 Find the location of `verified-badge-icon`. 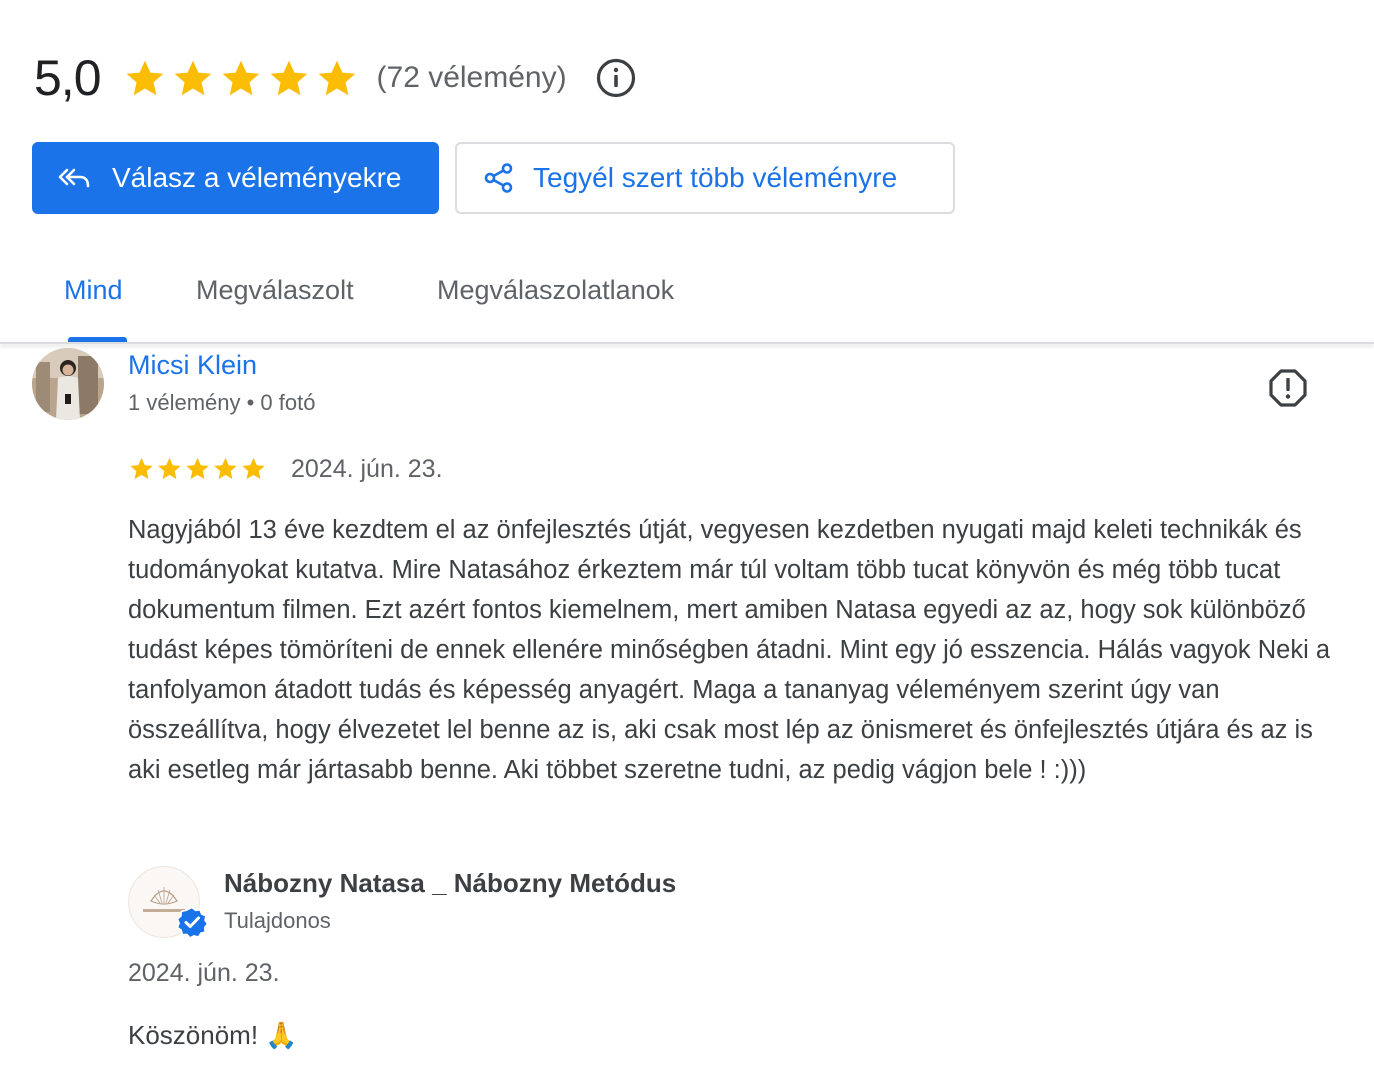

verified-badge-icon is located at coordinates (192, 922).